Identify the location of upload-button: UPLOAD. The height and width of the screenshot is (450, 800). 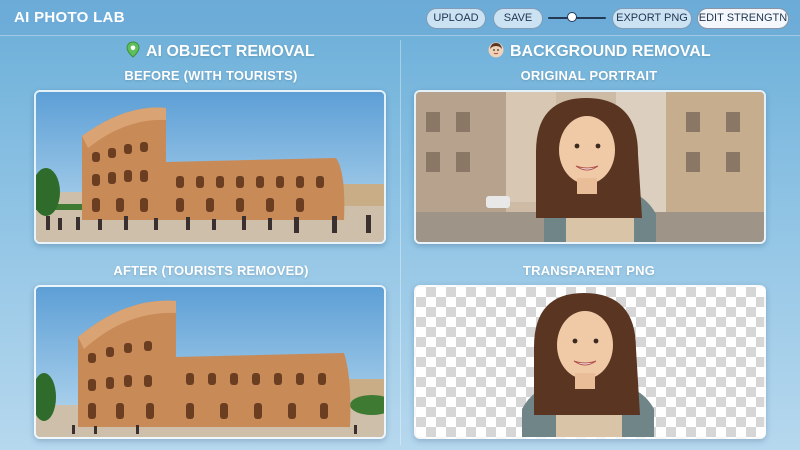
(456, 18).